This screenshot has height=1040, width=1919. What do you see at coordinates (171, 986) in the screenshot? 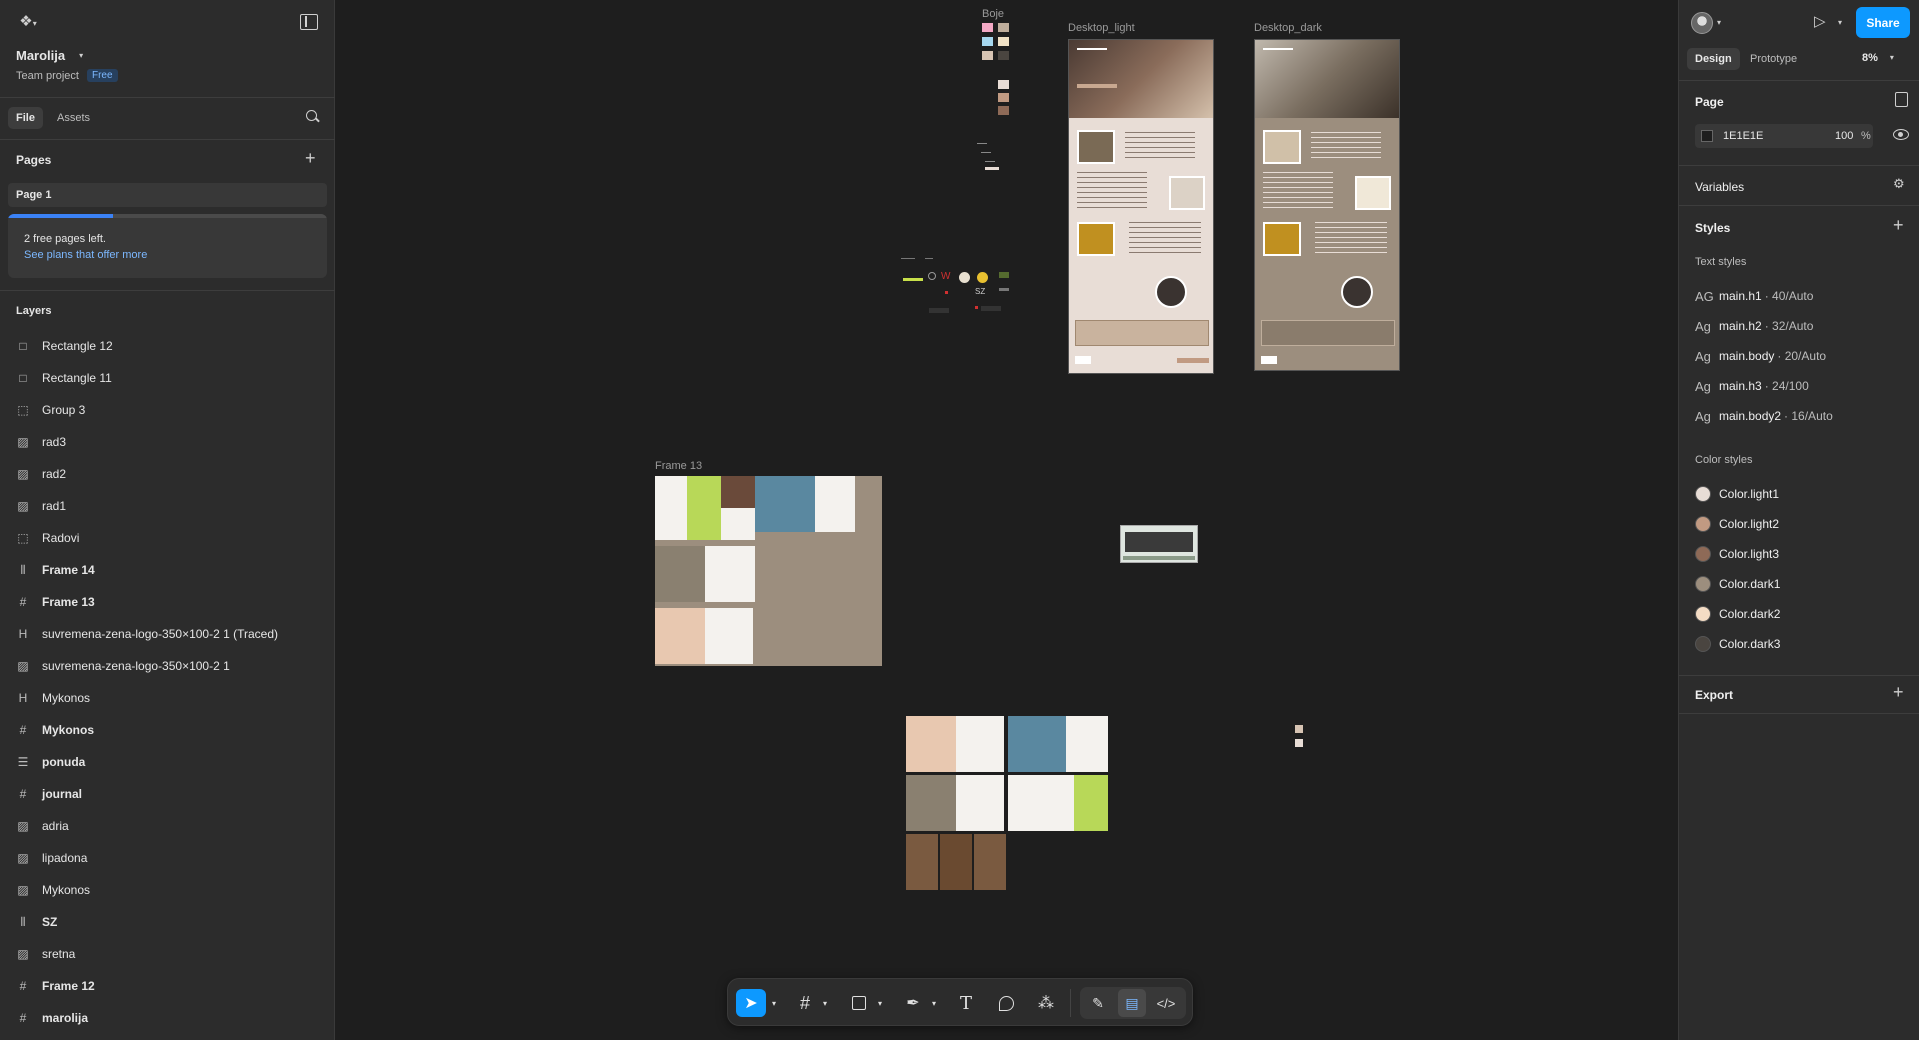
I see `layer-item: # Frame 12` at bounding box center [171, 986].